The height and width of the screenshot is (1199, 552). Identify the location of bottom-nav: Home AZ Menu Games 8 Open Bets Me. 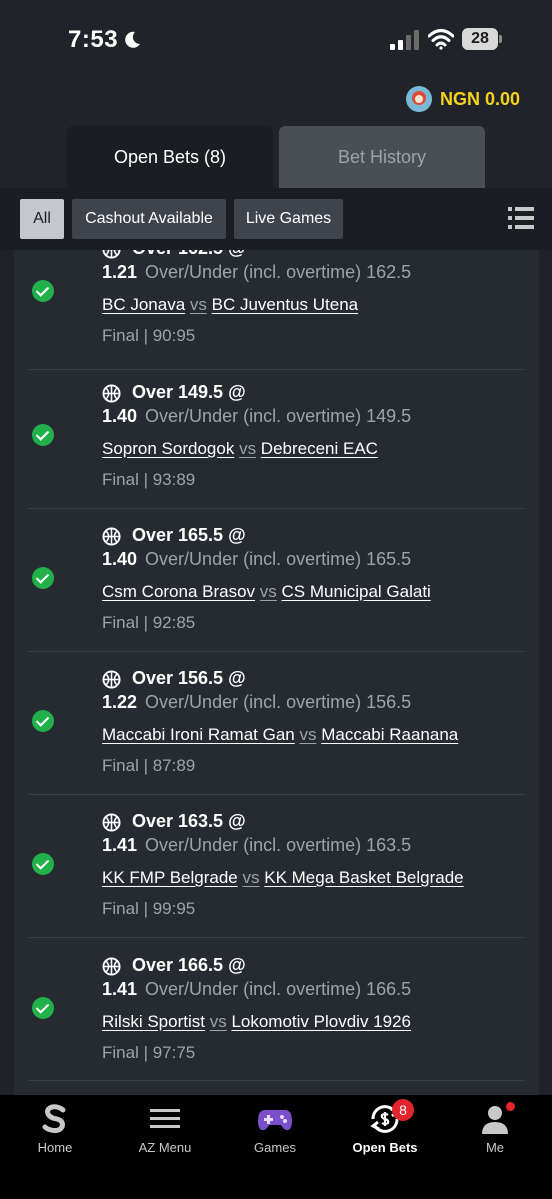
(276, 1147).